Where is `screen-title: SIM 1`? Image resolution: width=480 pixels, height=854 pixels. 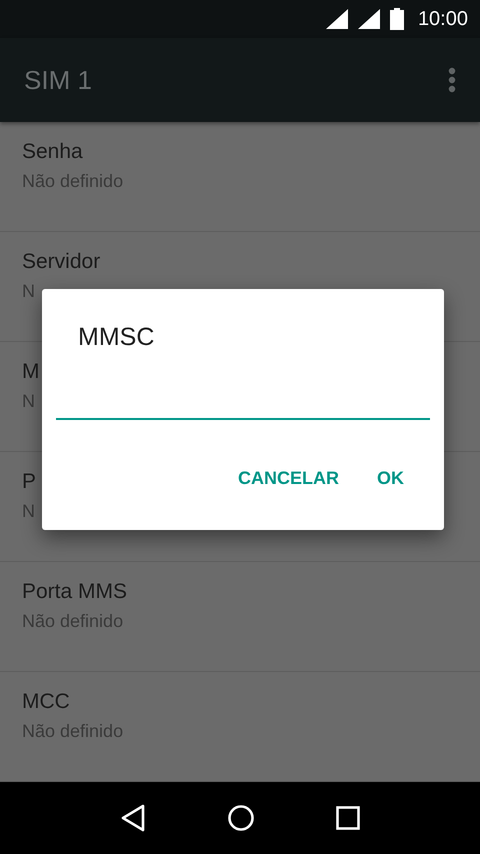
screen-title: SIM 1 is located at coordinates (58, 80).